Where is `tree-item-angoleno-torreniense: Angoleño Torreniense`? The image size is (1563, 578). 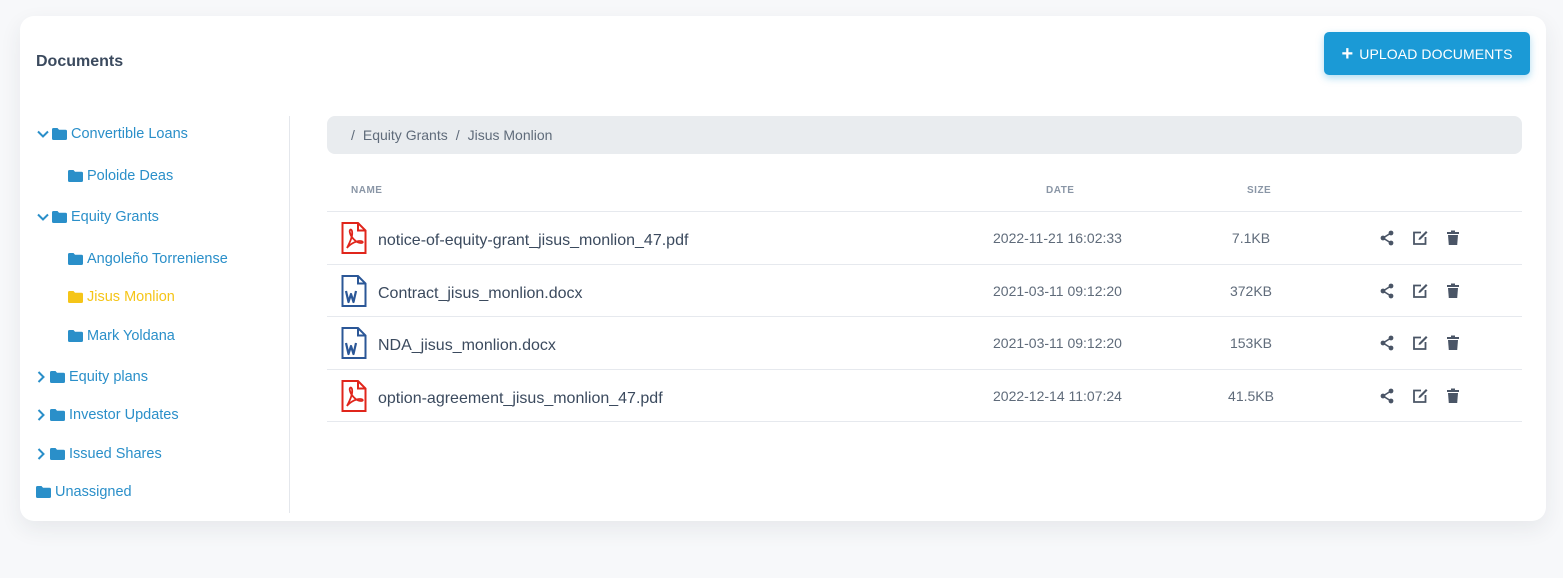
tree-item-angoleno-torreniense: Angoleño Torreniense is located at coordinates (148, 259).